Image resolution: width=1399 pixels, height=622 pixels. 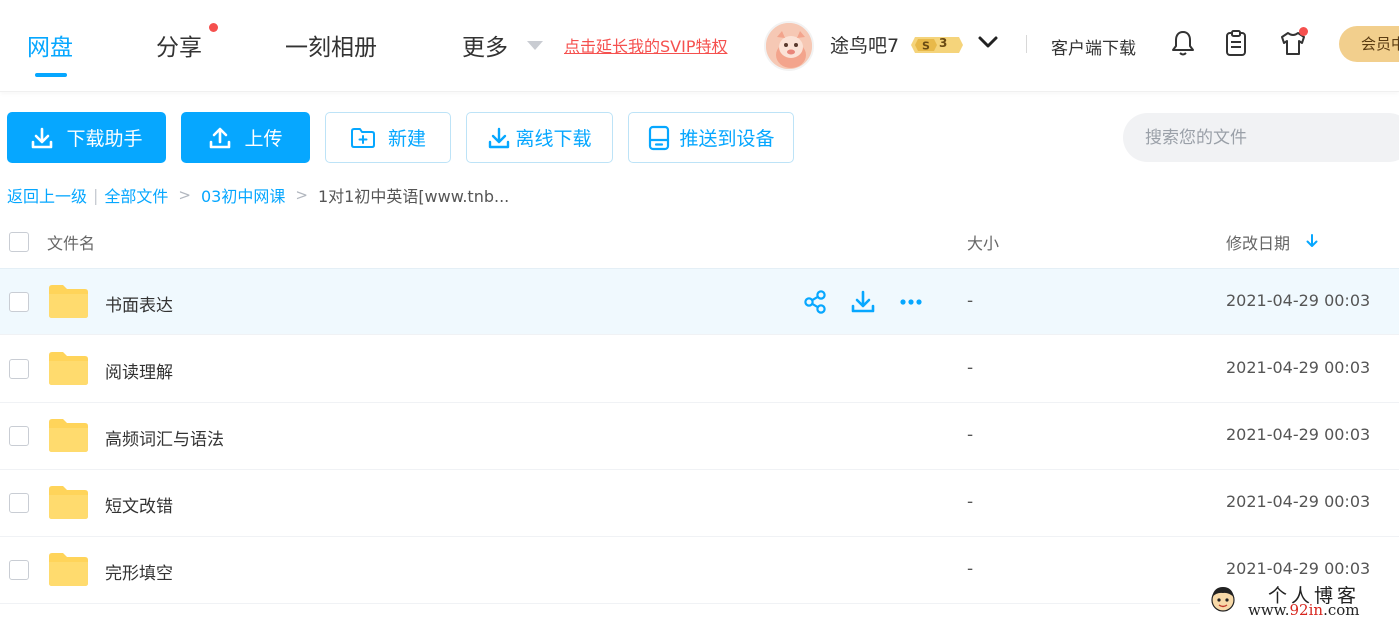 I want to click on push-to-device-button: 推送到设备, so click(x=711, y=137).